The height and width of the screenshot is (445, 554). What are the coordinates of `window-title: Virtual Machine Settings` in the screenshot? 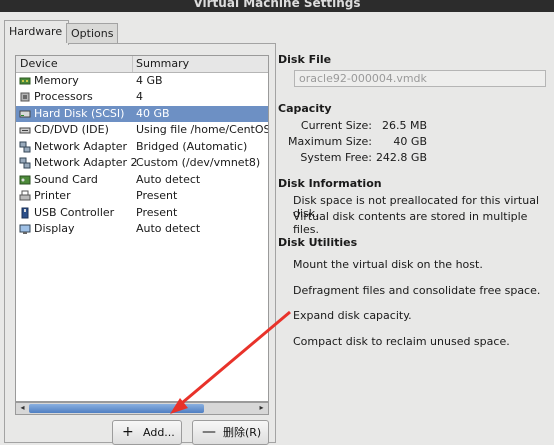 It's located at (277, 5).